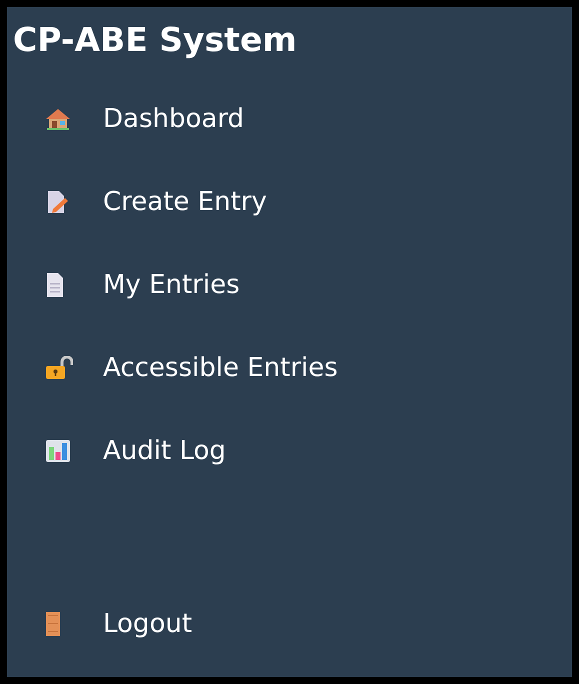 This screenshot has width=579, height=684. What do you see at coordinates (123, 285) in the screenshot?
I see `nav-link: My Entries` at bounding box center [123, 285].